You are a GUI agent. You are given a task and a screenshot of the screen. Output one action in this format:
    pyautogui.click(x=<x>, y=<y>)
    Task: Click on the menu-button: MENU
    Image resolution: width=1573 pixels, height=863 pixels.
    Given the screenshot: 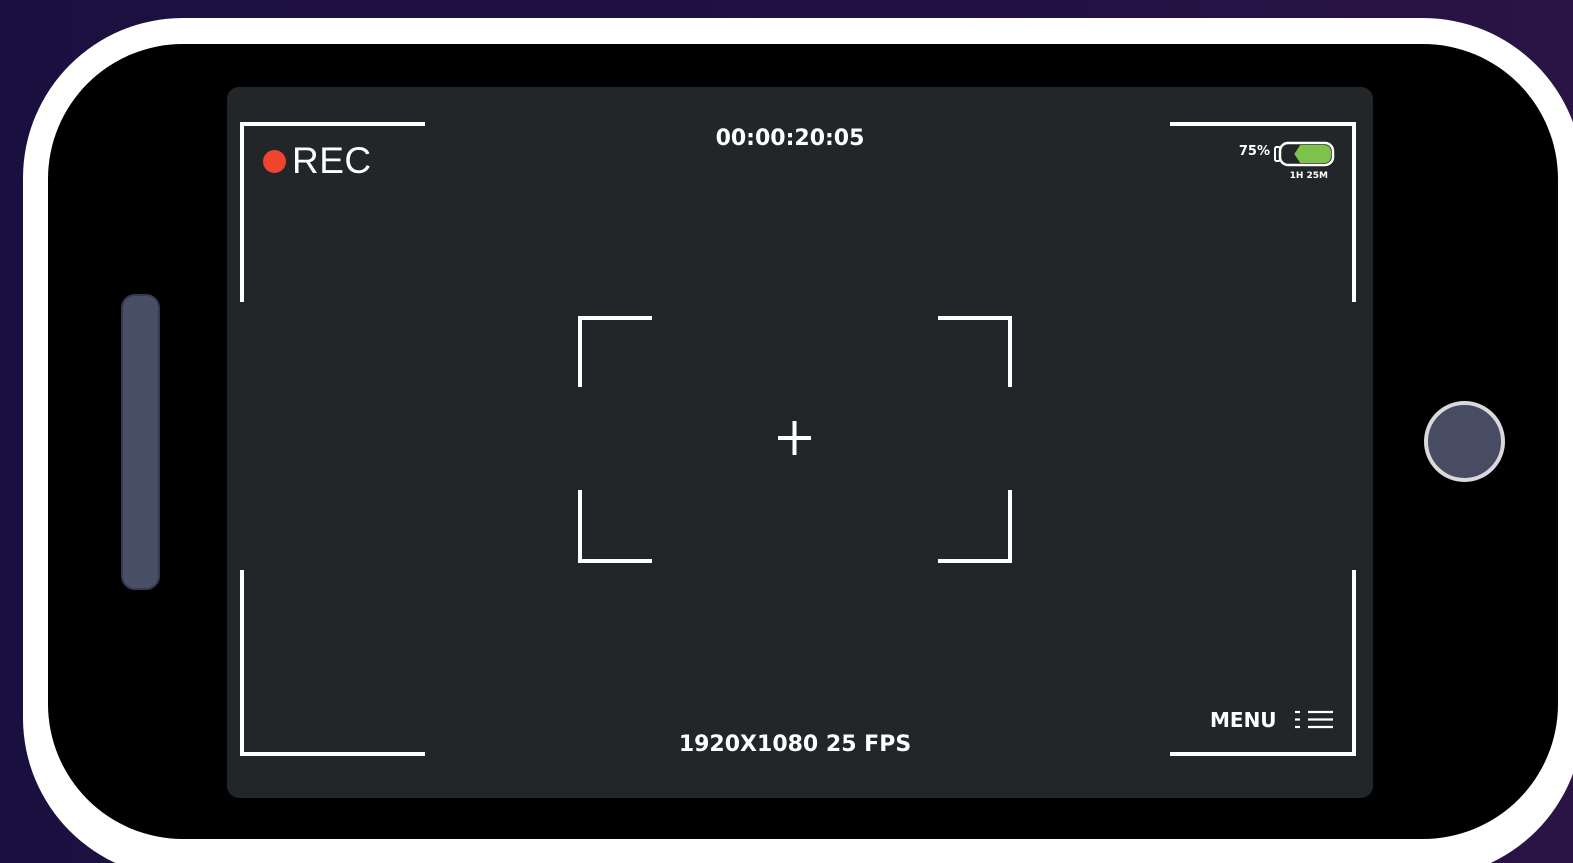 What is the action you would take?
    pyautogui.click(x=1246, y=720)
    